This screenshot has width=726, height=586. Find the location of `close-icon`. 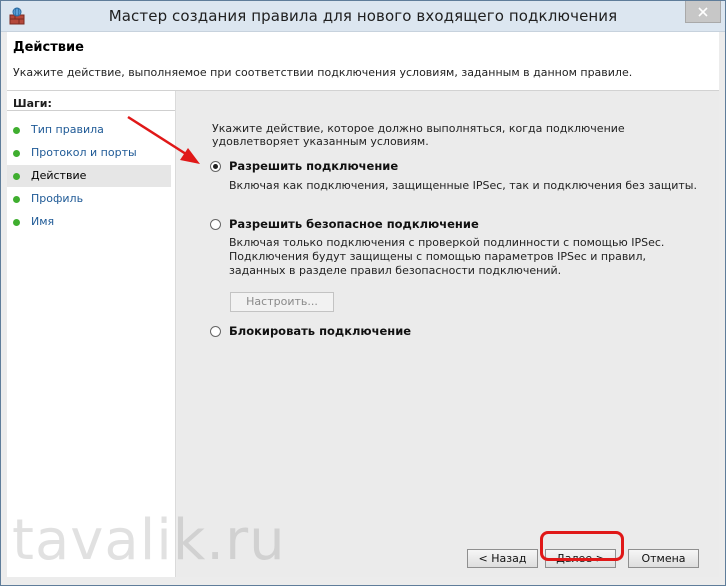

close-icon is located at coordinates (703, 12).